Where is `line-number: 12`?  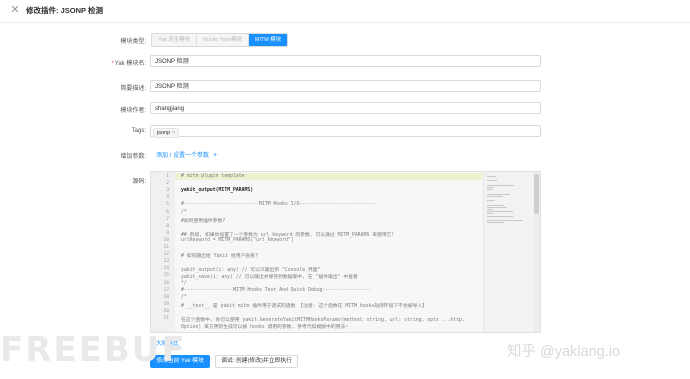 line-number: 12 is located at coordinates (166, 255).